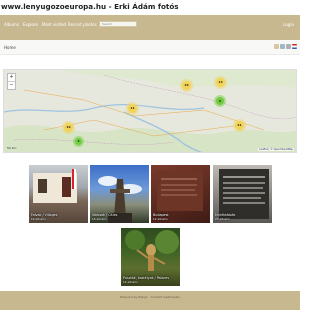  I want to click on album-count: 14 albums, so click(130, 282).